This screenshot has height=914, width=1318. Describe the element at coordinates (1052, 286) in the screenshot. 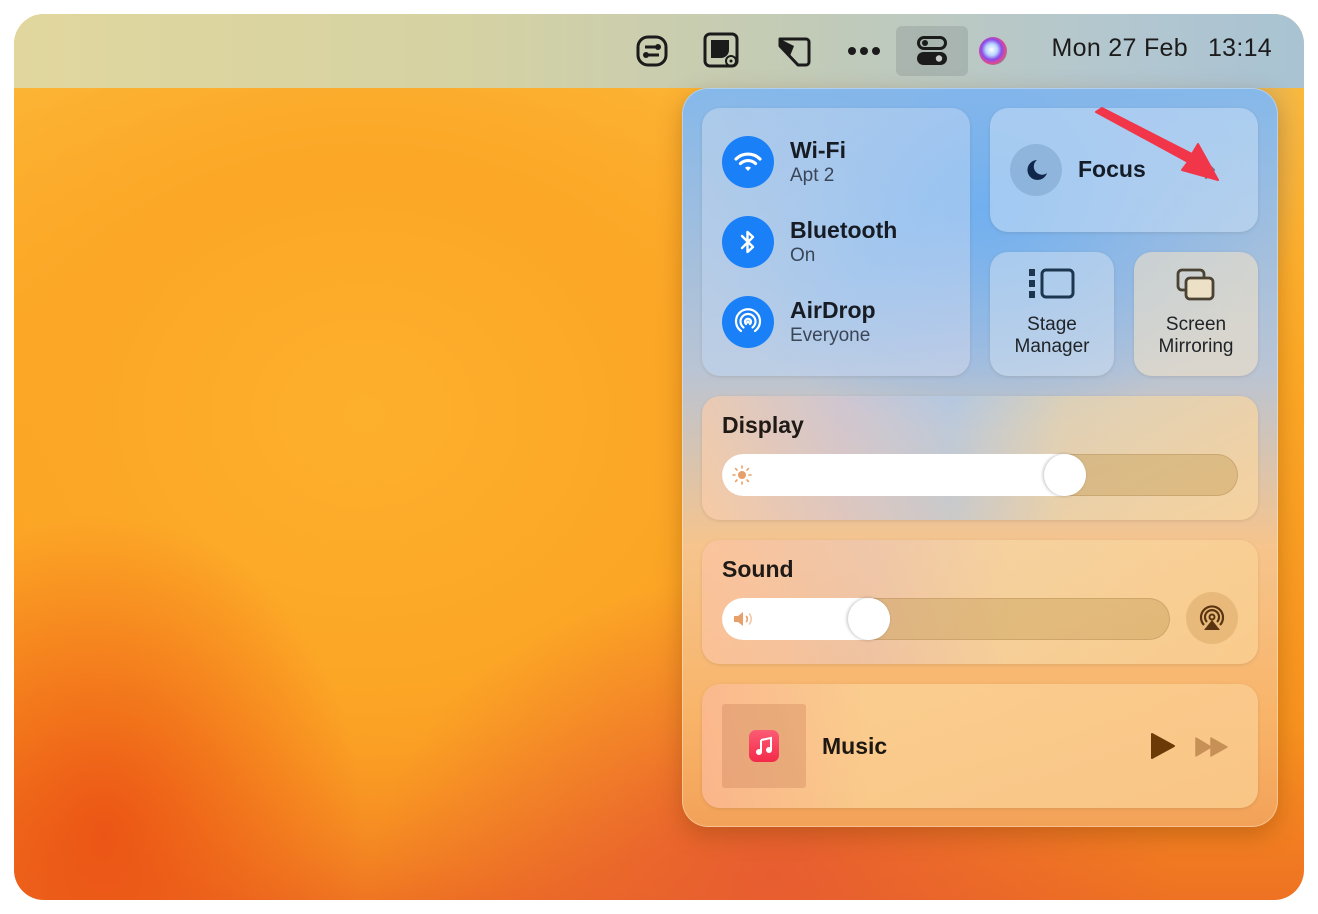

I see `stage-manager-icon` at that location.